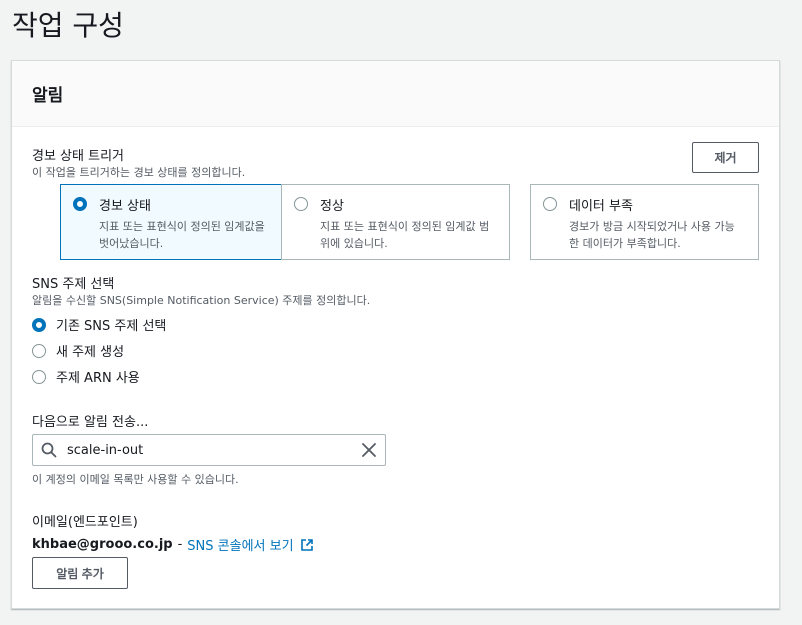 The width and height of the screenshot is (802, 625). I want to click on add-notification-button: 알림 추가, so click(80, 573).